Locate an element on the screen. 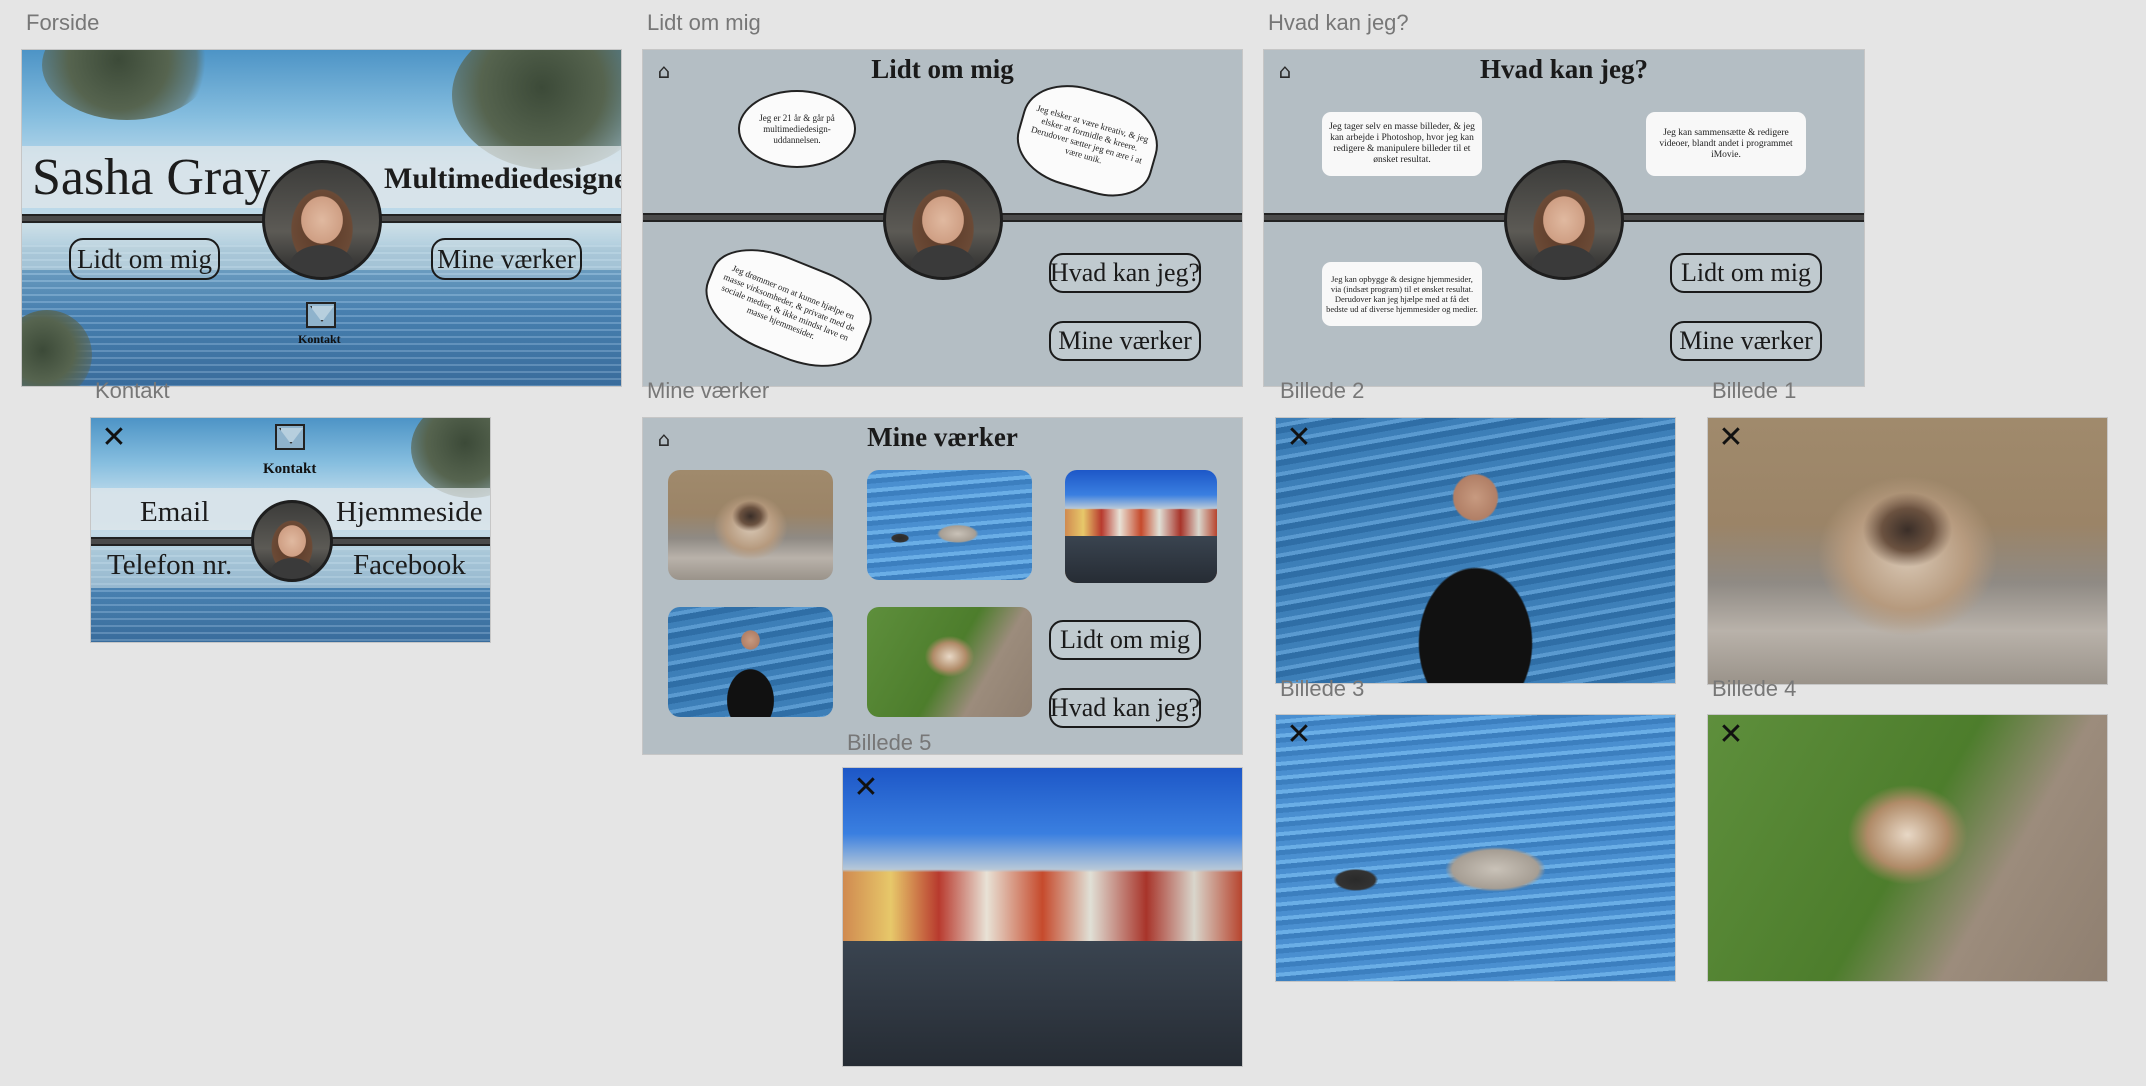 Image resolution: width=2146 pixels, height=1086 pixels. artboard-label-billede-4: Billede 4 is located at coordinates (1754, 689).